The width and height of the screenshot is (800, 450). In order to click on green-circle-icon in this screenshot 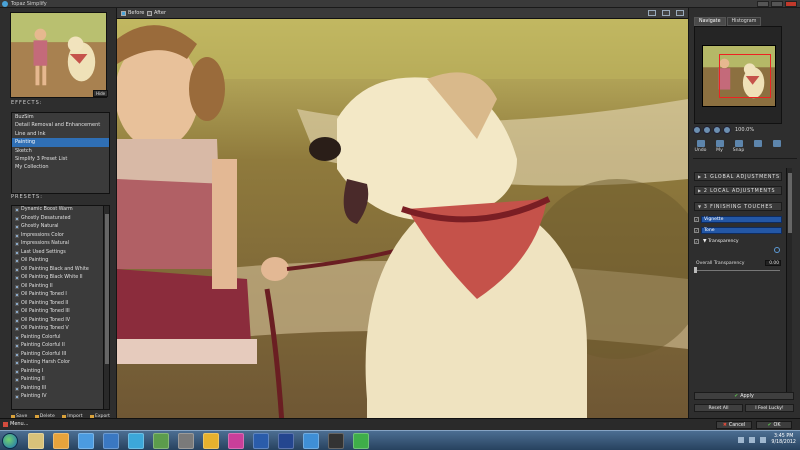, I will do `click(361, 441)`.